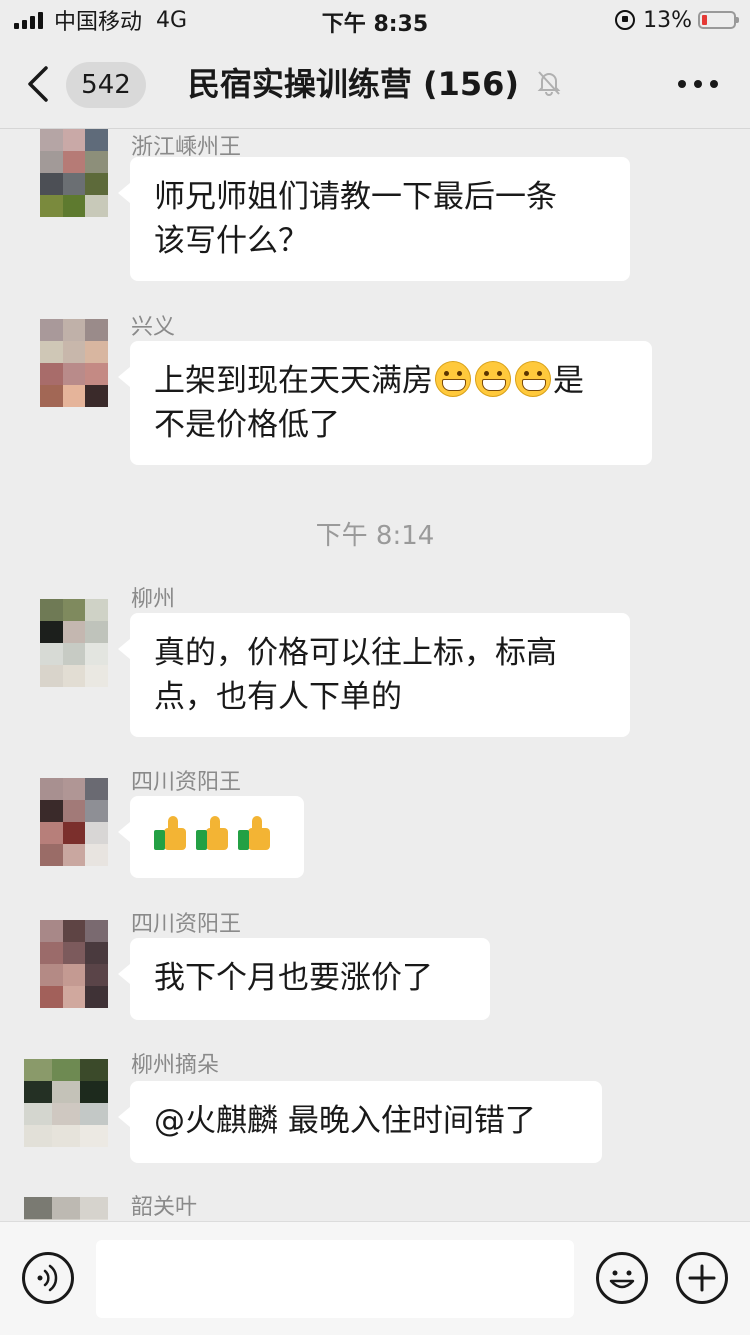  What do you see at coordinates (667, 20) in the screenshot?
I see `battery-percent: 13%` at bounding box center [667, 20].